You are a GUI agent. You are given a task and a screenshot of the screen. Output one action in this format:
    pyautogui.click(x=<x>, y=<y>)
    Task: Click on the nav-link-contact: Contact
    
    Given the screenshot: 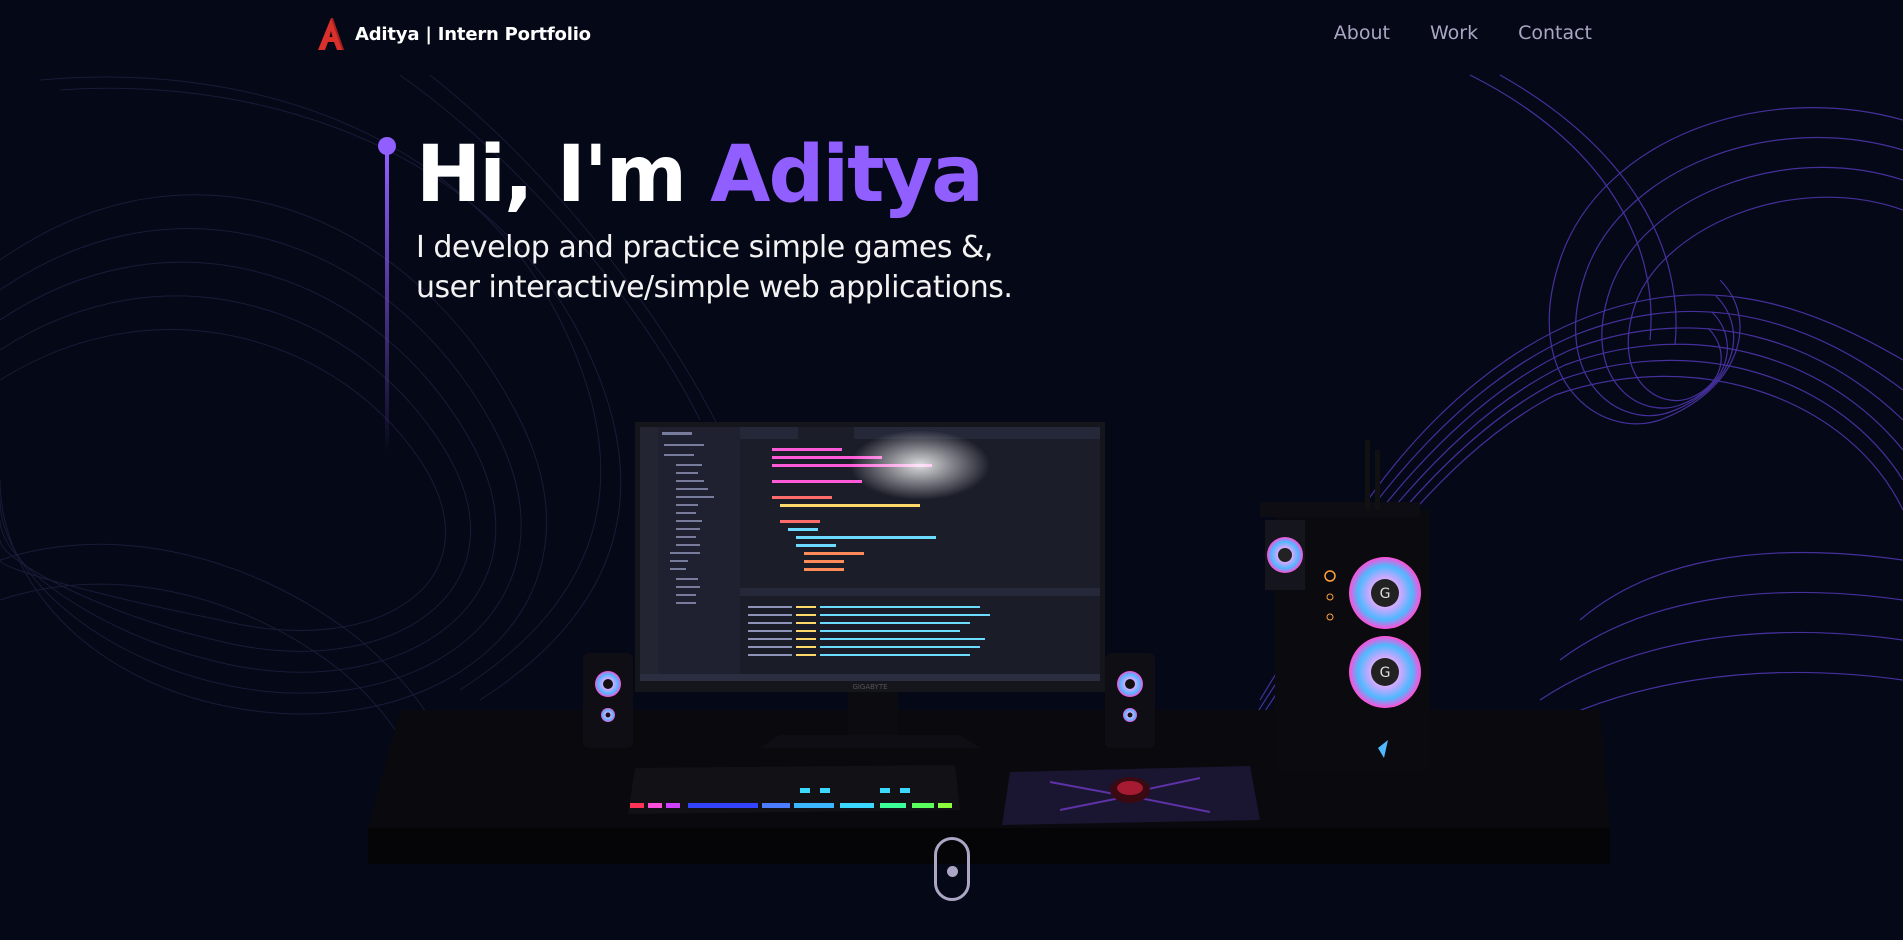 What is the action you would take?
    pyautogui.click(x=1555, y=33)
    